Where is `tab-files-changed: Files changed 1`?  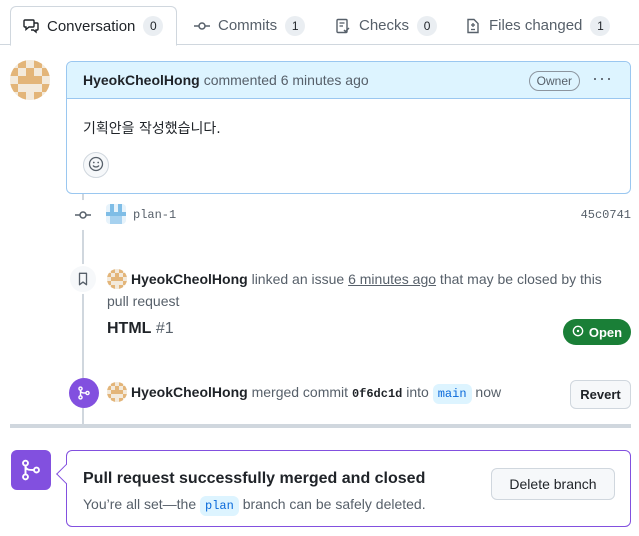
tab-files-changed: Files changed 1 is located at coordinates (537, 25).